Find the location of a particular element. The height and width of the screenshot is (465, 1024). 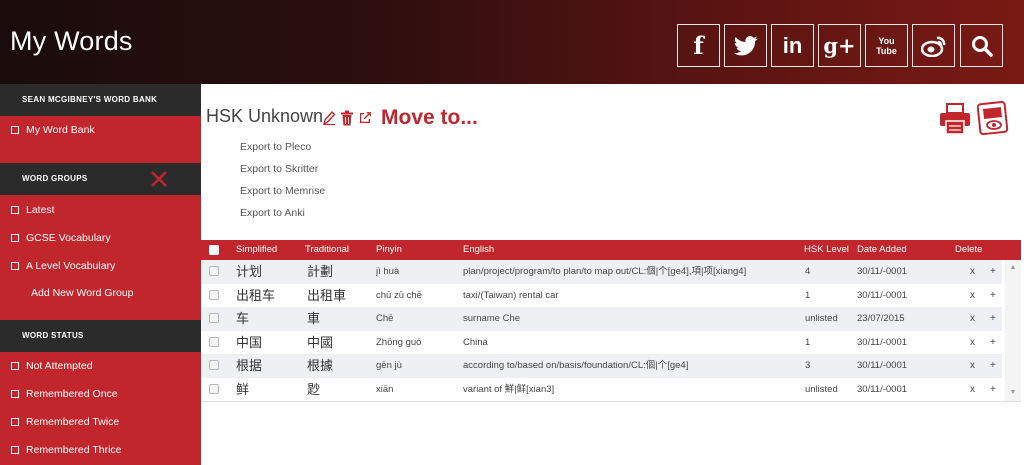

sidebar-item-label: Not Attempted is located at coordinates (59, 366).